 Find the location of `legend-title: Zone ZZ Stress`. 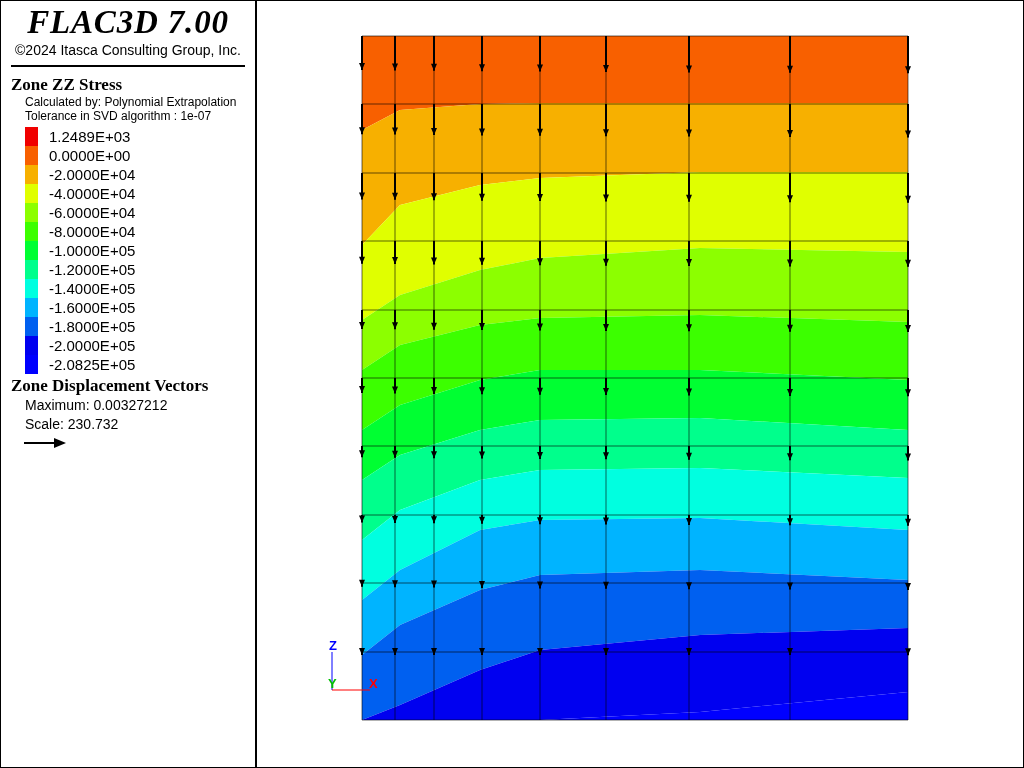

legend-title: Zone ZZ Stress is located at coordinates (67, 85).